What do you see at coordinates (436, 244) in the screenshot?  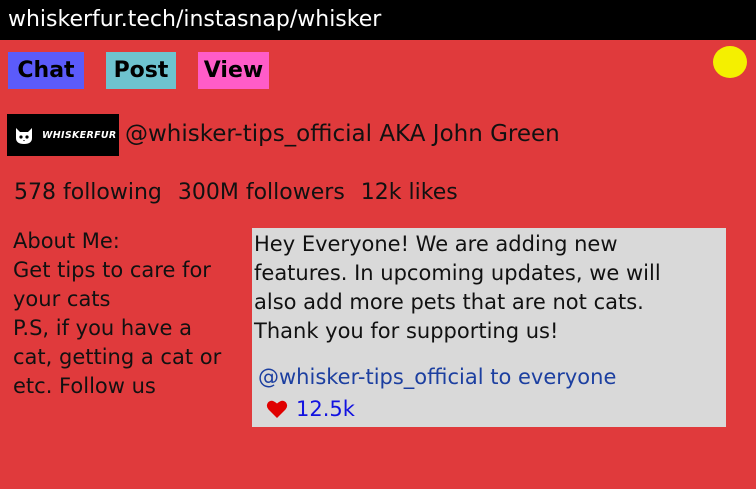 I see `post-line: Hey Everyone! We are adding new` at bounding box center [436, 244].